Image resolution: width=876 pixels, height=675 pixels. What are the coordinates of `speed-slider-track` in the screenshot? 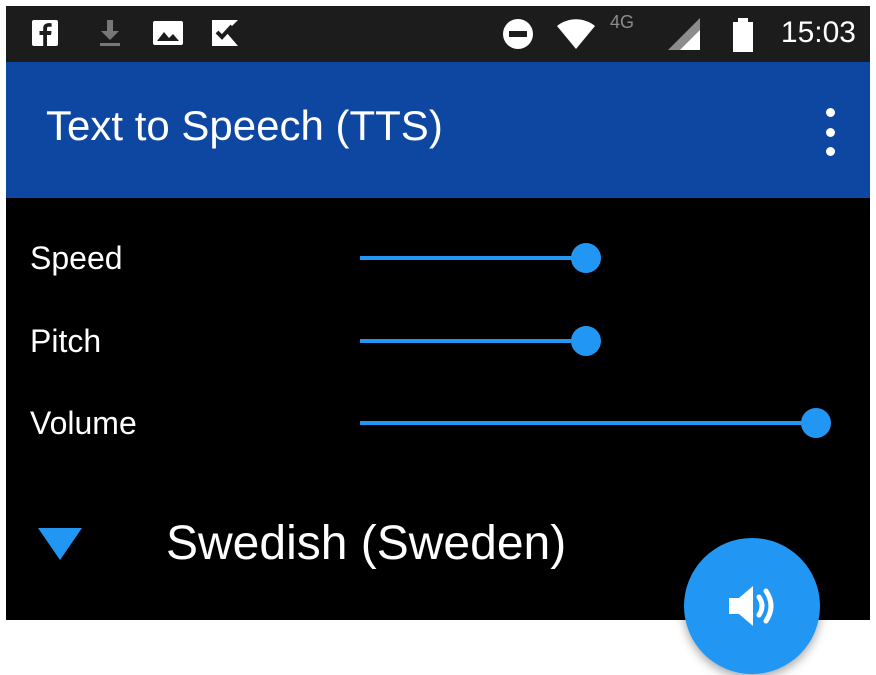 It's located at (473, 258).